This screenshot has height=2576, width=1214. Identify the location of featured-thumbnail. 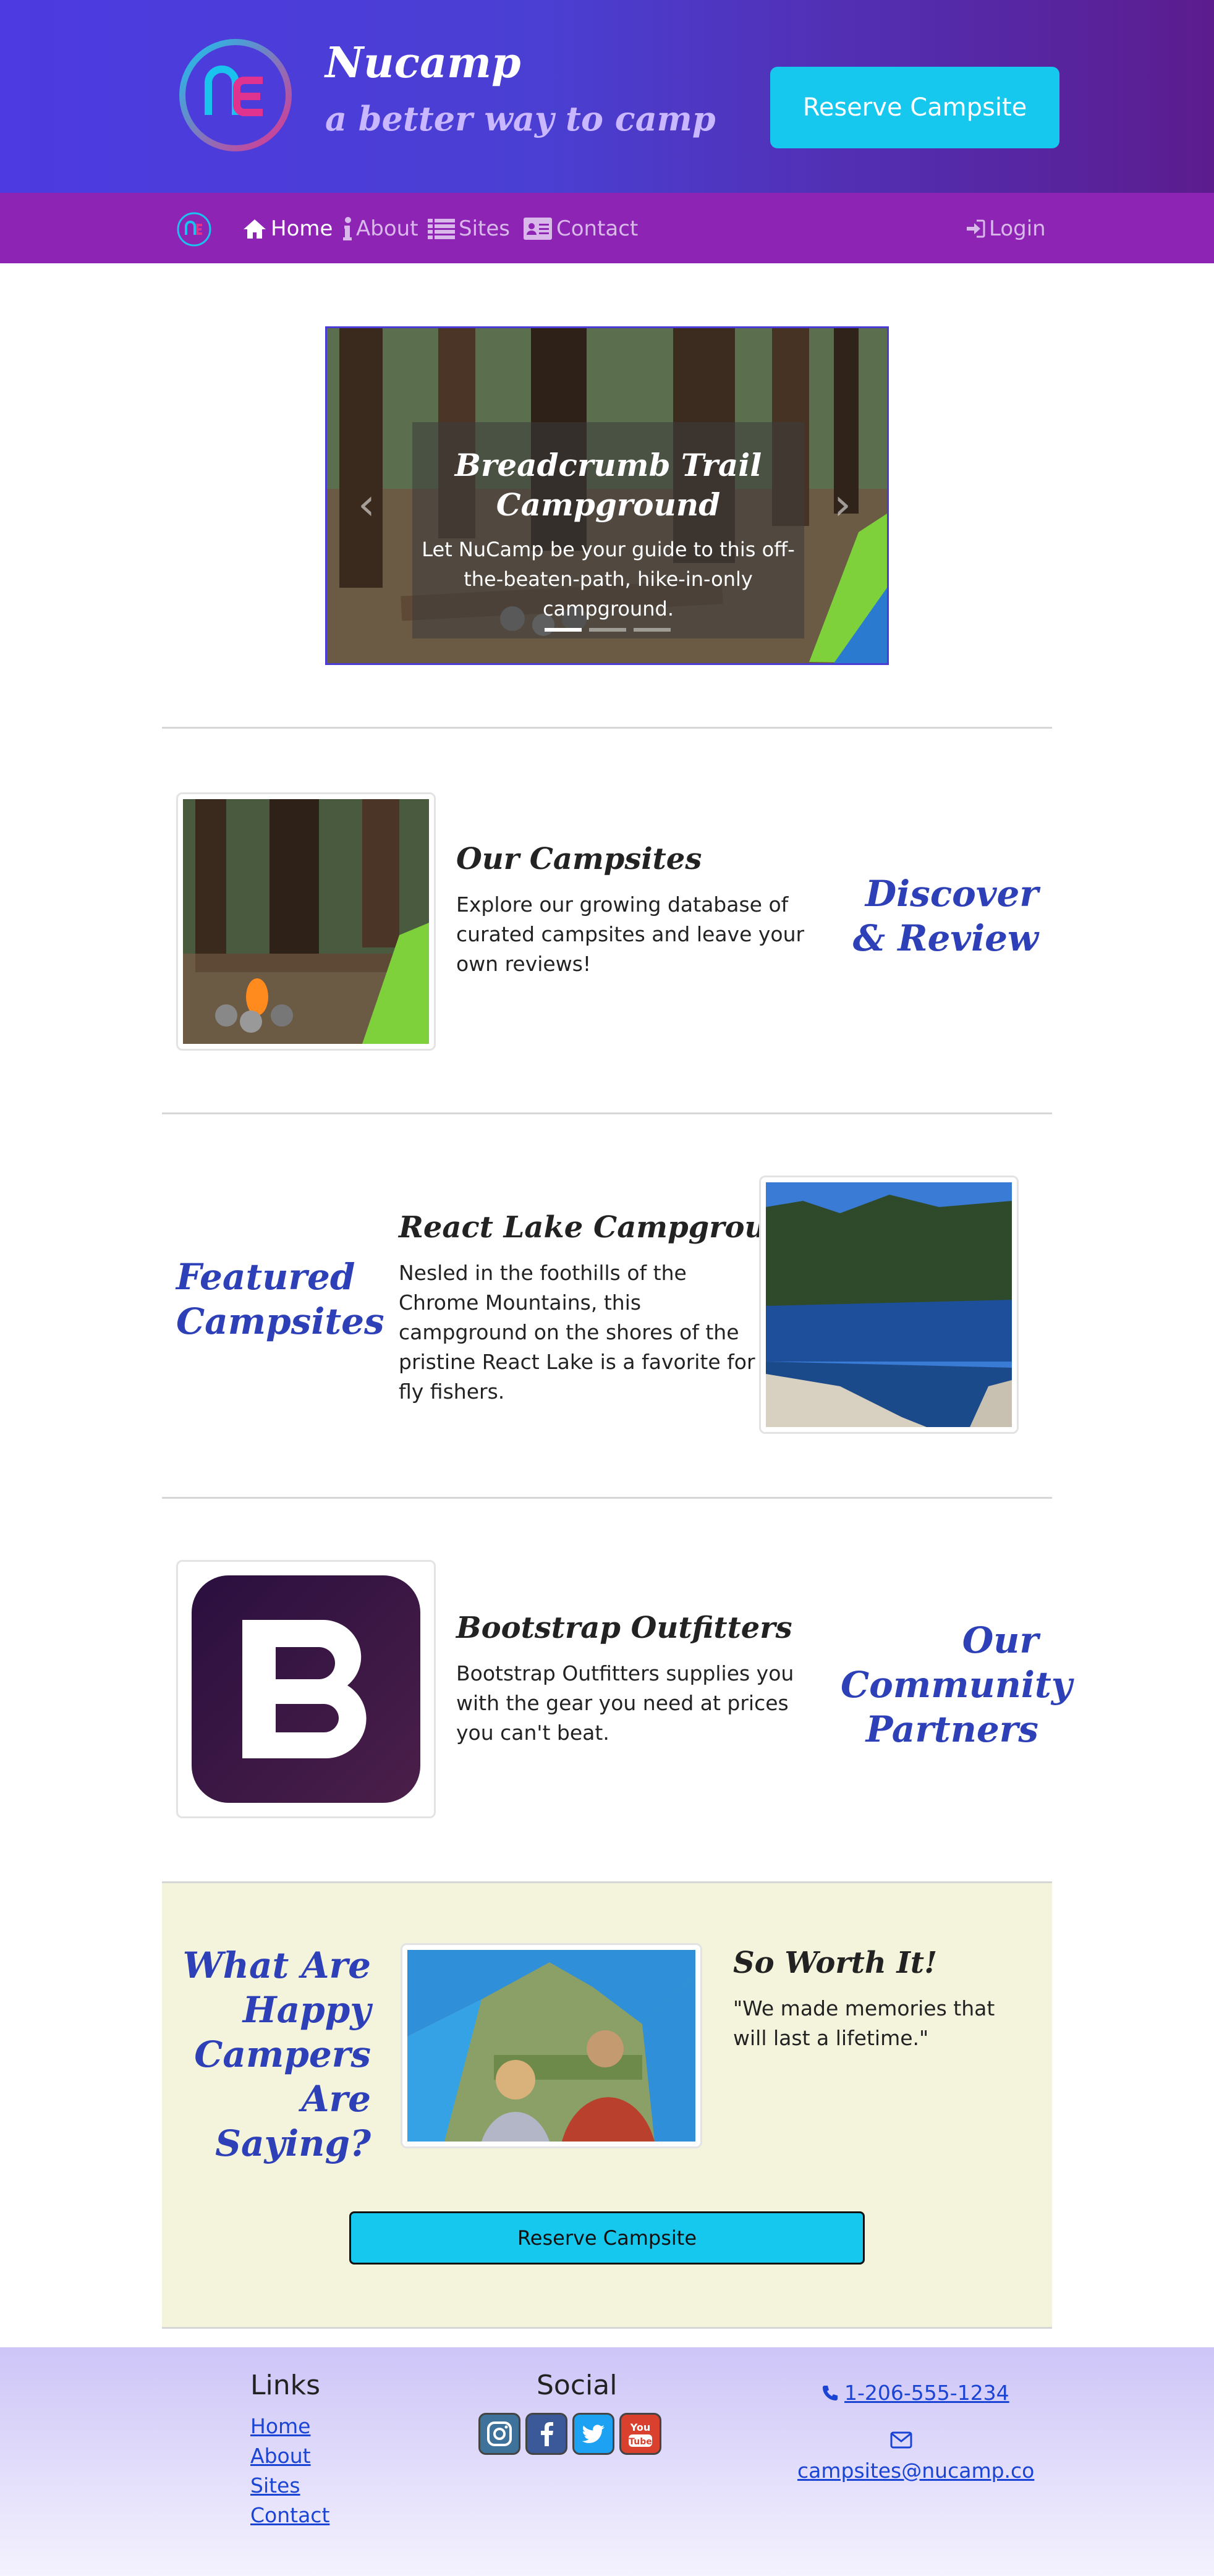
(889, 1305).